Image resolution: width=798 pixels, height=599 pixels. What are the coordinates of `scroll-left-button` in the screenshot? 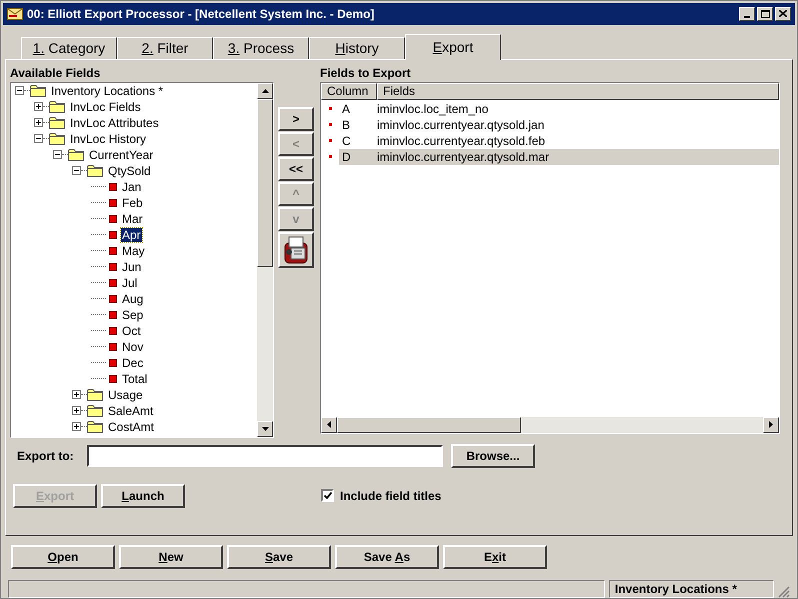 It's located at (329, 424).